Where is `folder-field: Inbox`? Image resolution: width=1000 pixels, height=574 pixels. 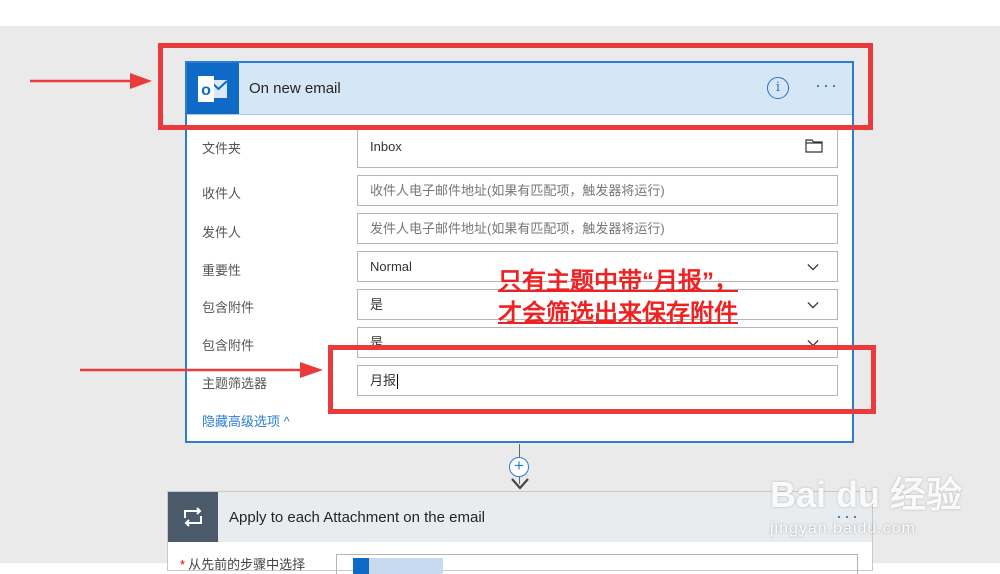 folder-field: Inbox is located at coordinates (597, 146).